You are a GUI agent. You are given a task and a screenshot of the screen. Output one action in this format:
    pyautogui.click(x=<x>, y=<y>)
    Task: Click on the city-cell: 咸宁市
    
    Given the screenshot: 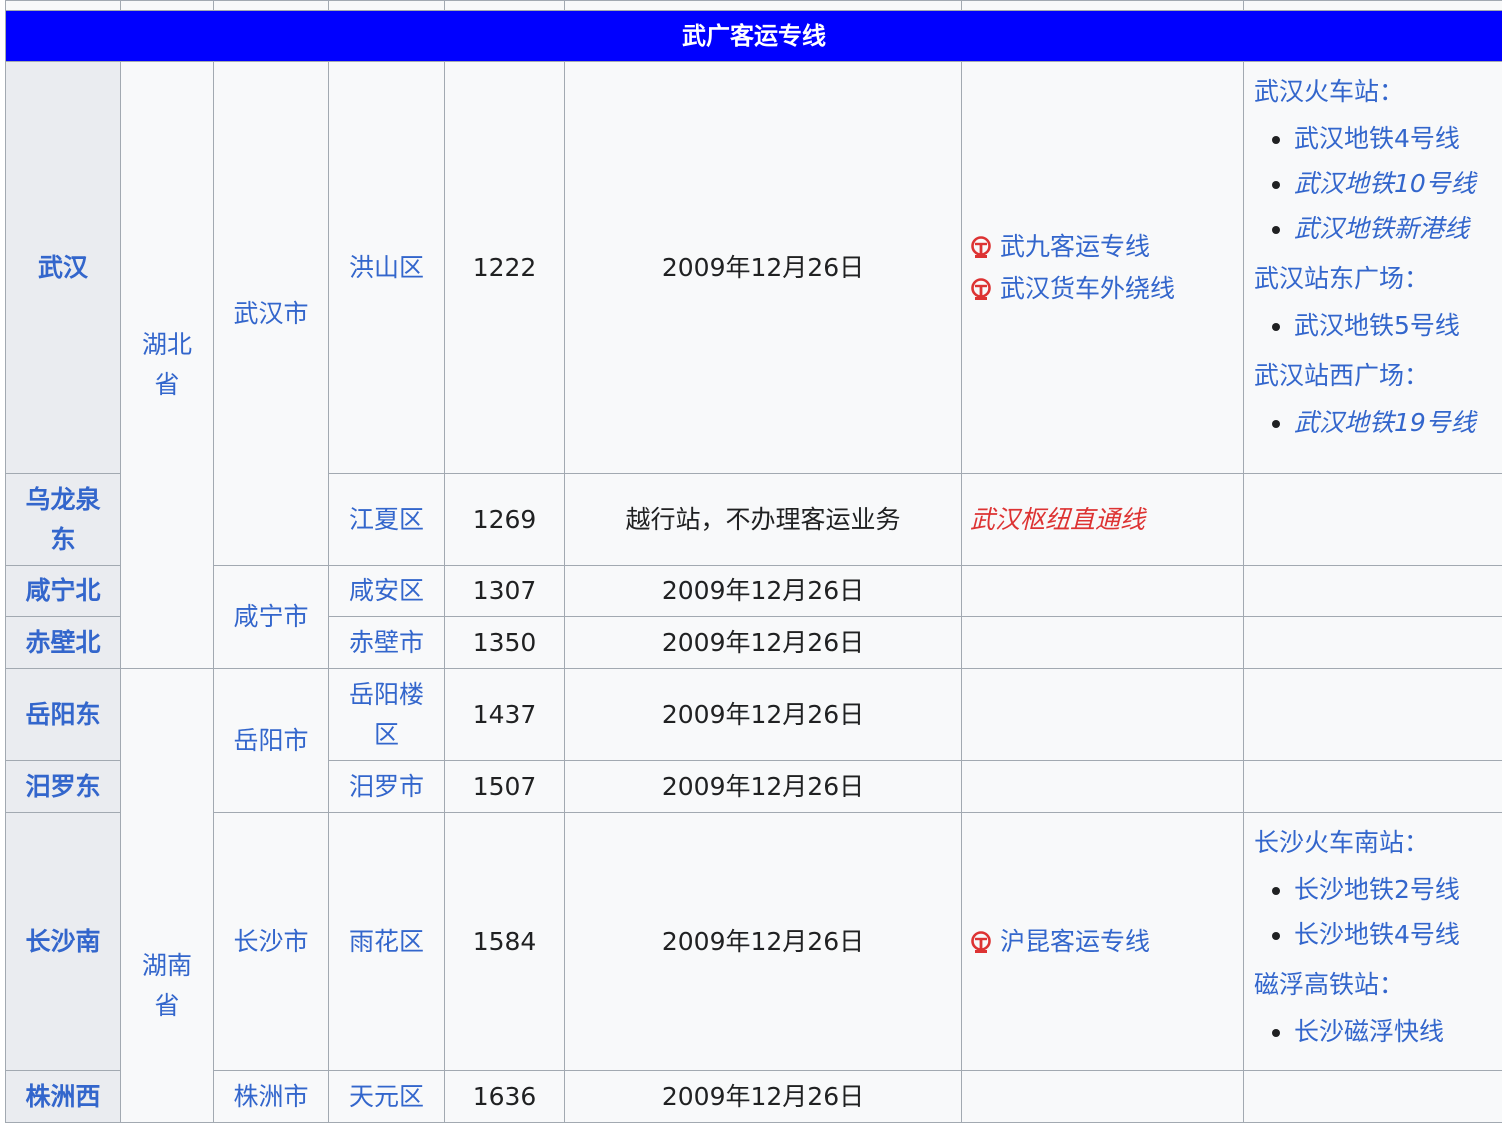 What is the action you would take?
    pyautogui.click(x=271, y=617)
    